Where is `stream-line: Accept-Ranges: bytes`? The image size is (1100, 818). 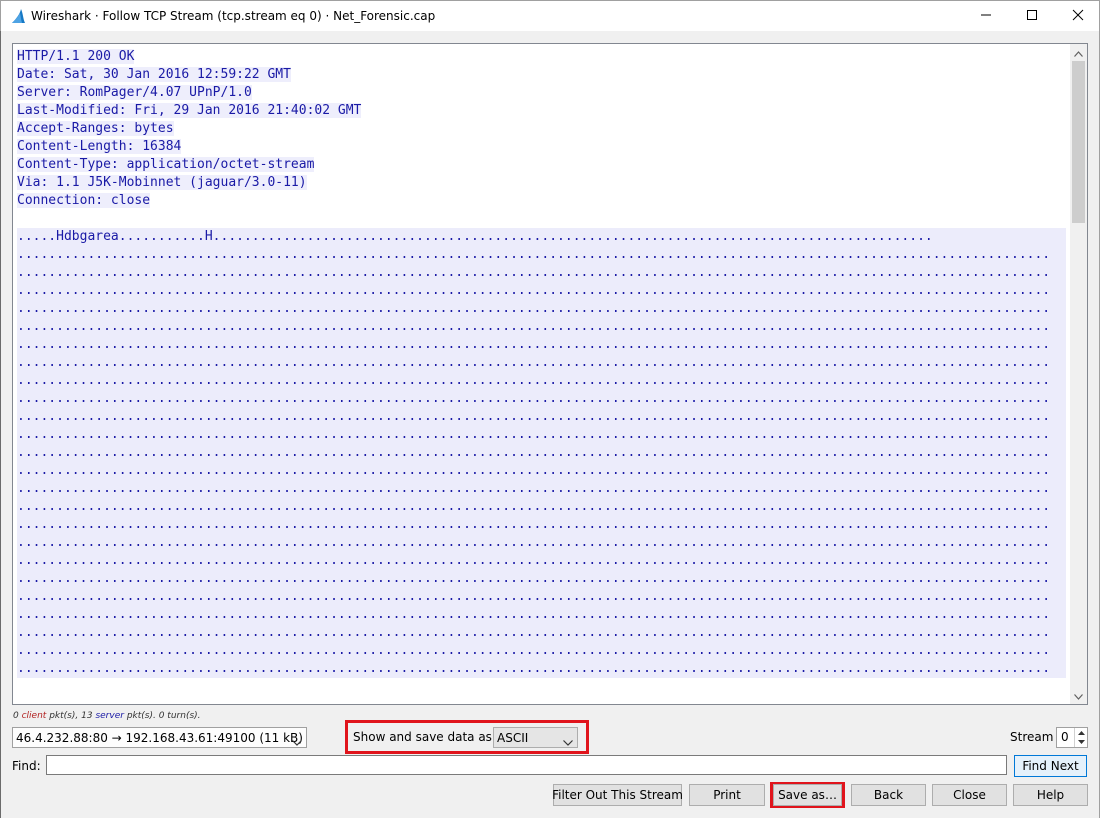
stream-line: Accept-Ranges: bytes is located at coordinates (95, 128).